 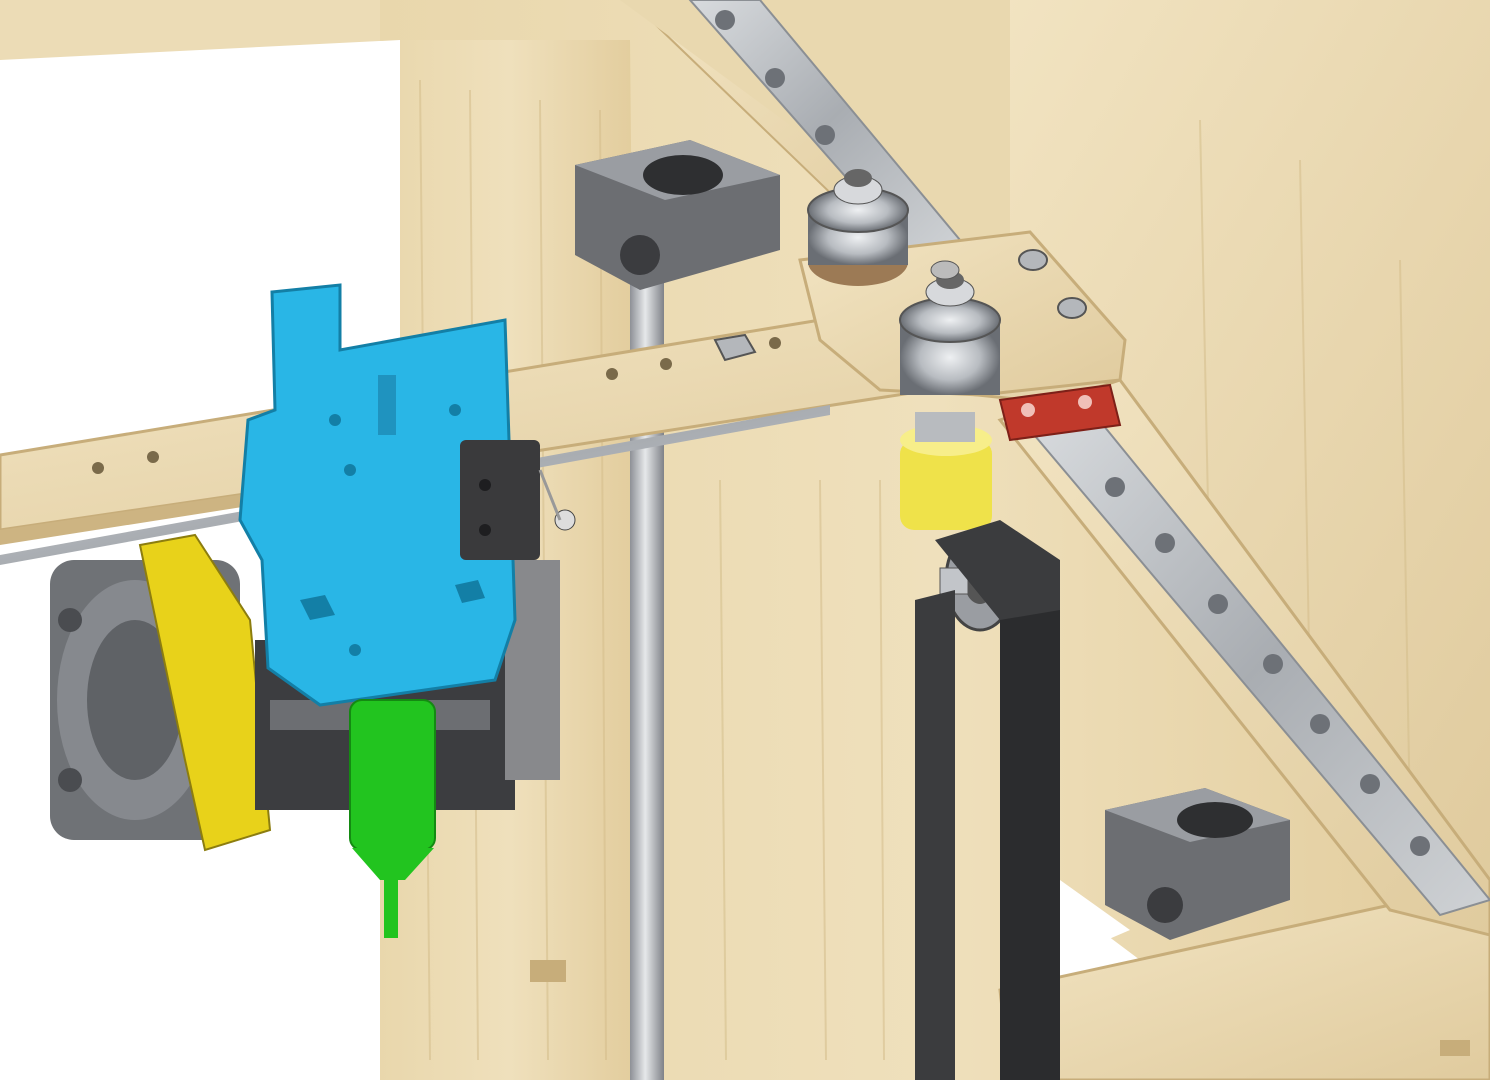 I want to click on yellow-belt-idler, so click(x=946, y=471).